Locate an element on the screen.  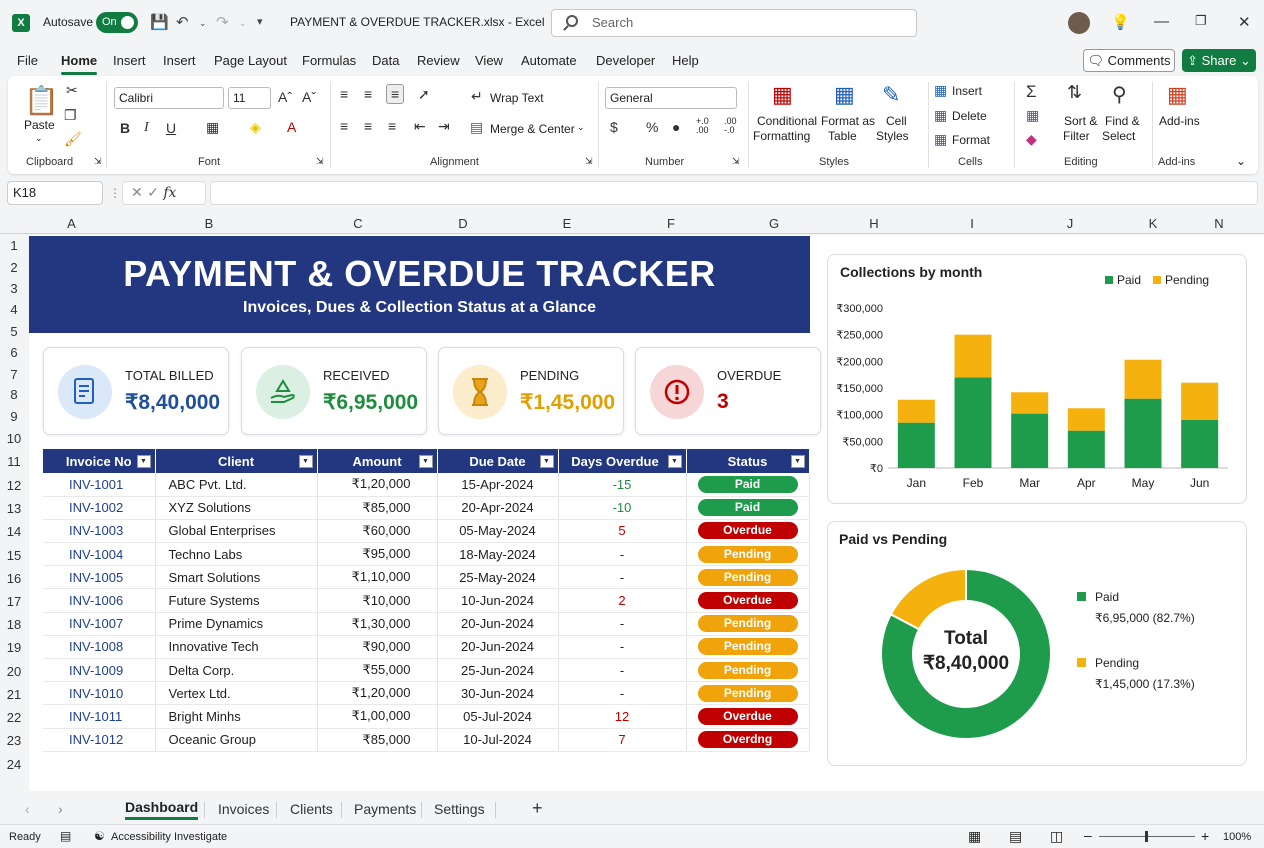
format-as-label: Format as is located at coordinates (848, 121).